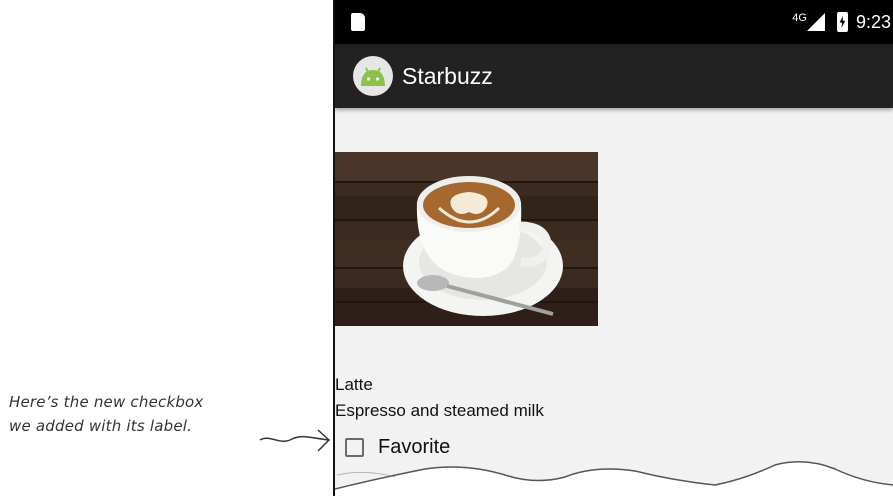  I want to click on status-bar: 4G 9:23, so click(614, 22).